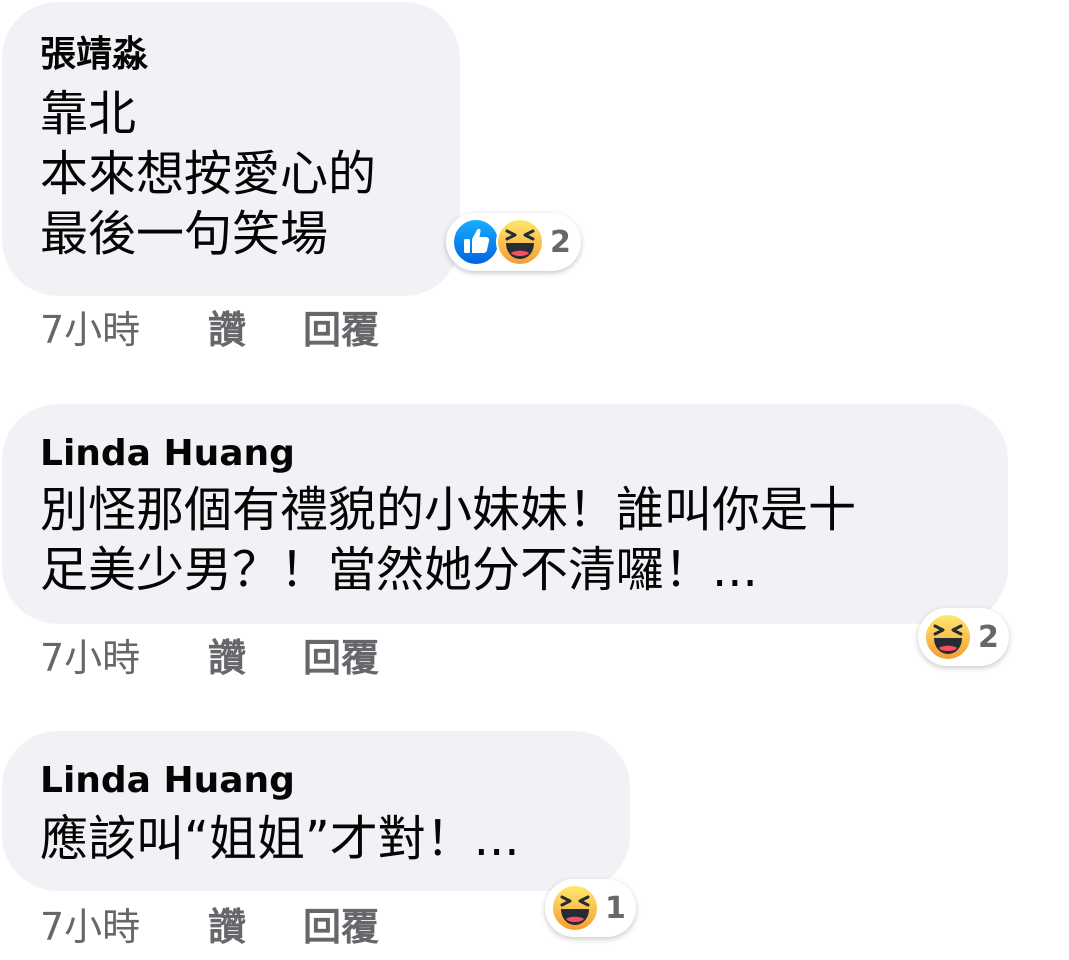 Image resolution: width=1069 pixels, height=960 pixels. I want to click on comment-bubble: 張靖淼 靠北 本來想按愛心的 最後一句笑場, so click(231, 149).